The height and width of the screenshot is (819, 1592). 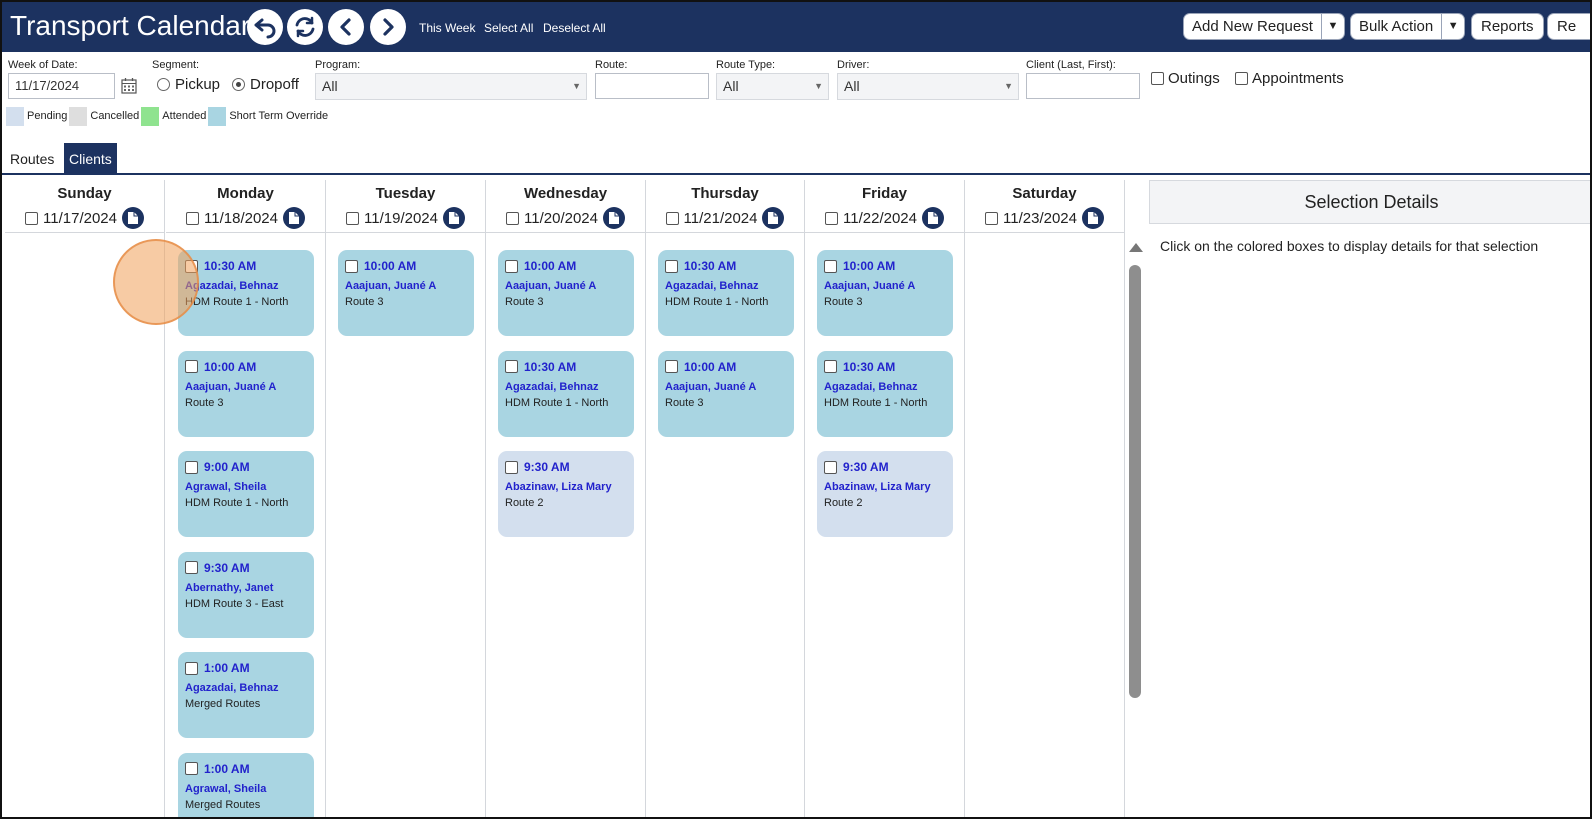 I want to click on add-new-request-button: Add New Request ▼, so click(x=1264, y=26).